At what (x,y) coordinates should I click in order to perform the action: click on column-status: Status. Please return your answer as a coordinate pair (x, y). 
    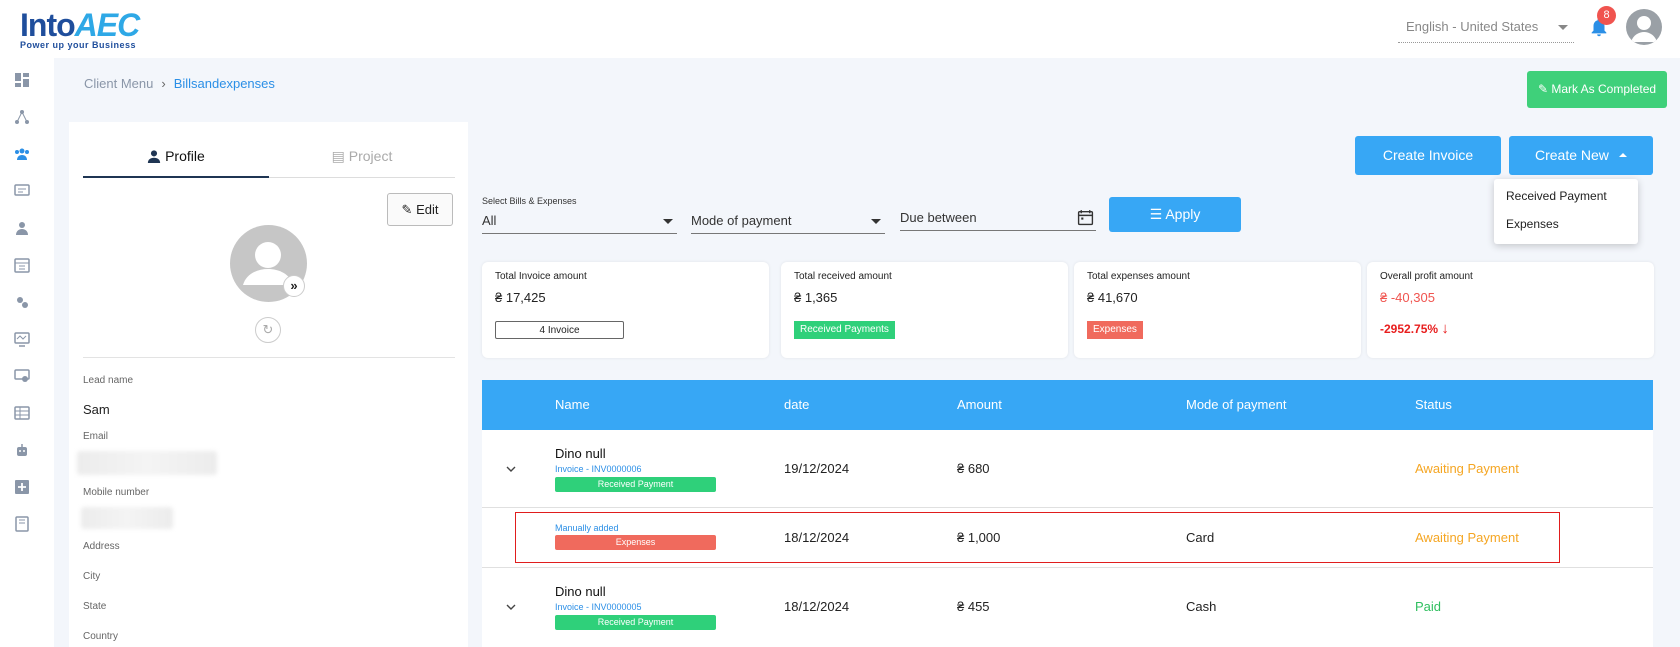
    Looking at the image, I should click on (1433, 404).